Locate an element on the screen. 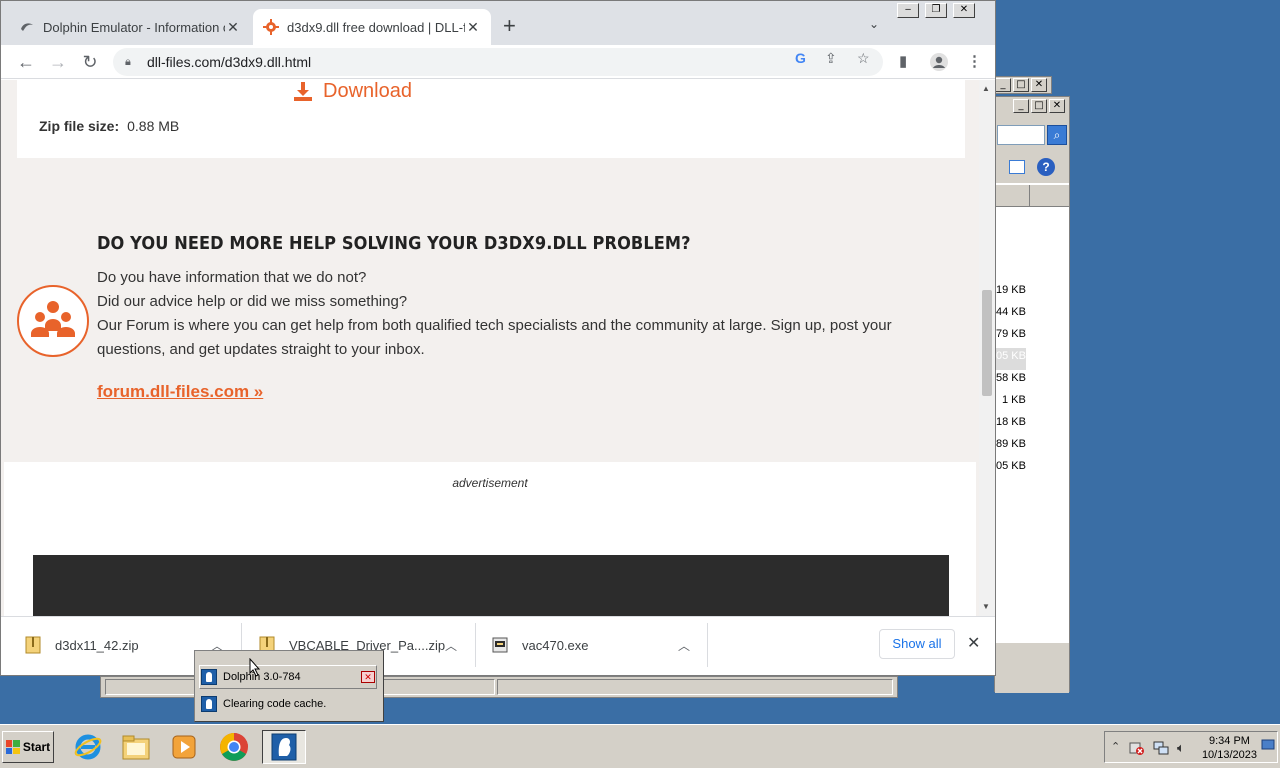 The height and width of the screenshot is (768, 1280). google-lens-icon: G is located at coordinates (800, 58).